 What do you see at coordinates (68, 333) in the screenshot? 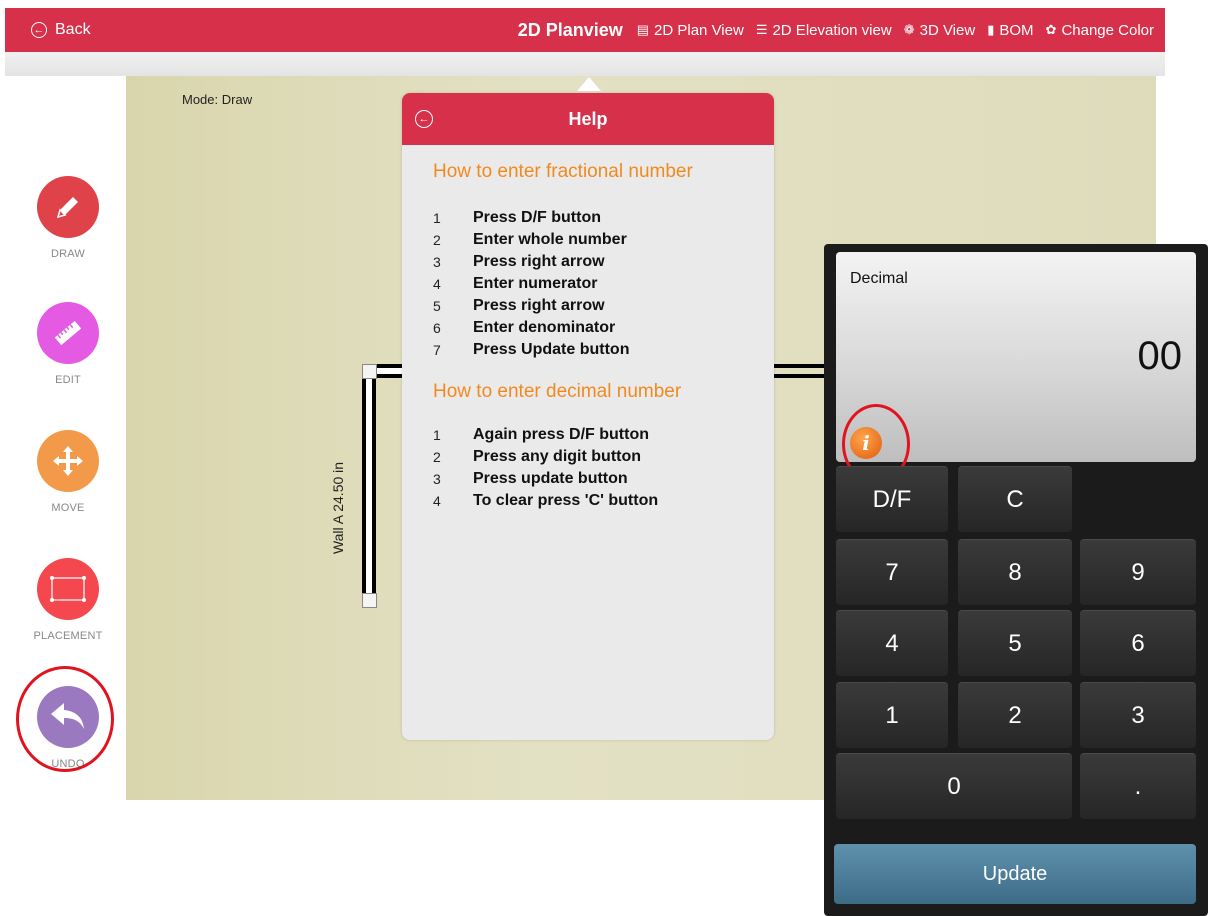
I see `ruler-icon` at bounding box center [68, 333].